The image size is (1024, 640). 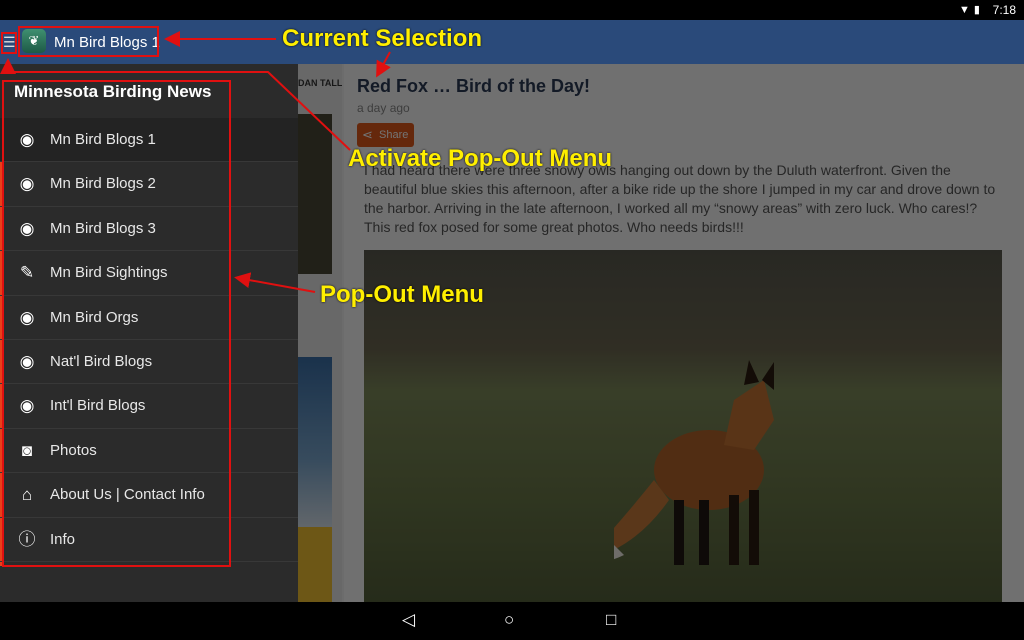 I want to click on menu-item-mn-bird-blogs-3: ◉ Mn Bird Blogs 3, so click(x=149, y=229).